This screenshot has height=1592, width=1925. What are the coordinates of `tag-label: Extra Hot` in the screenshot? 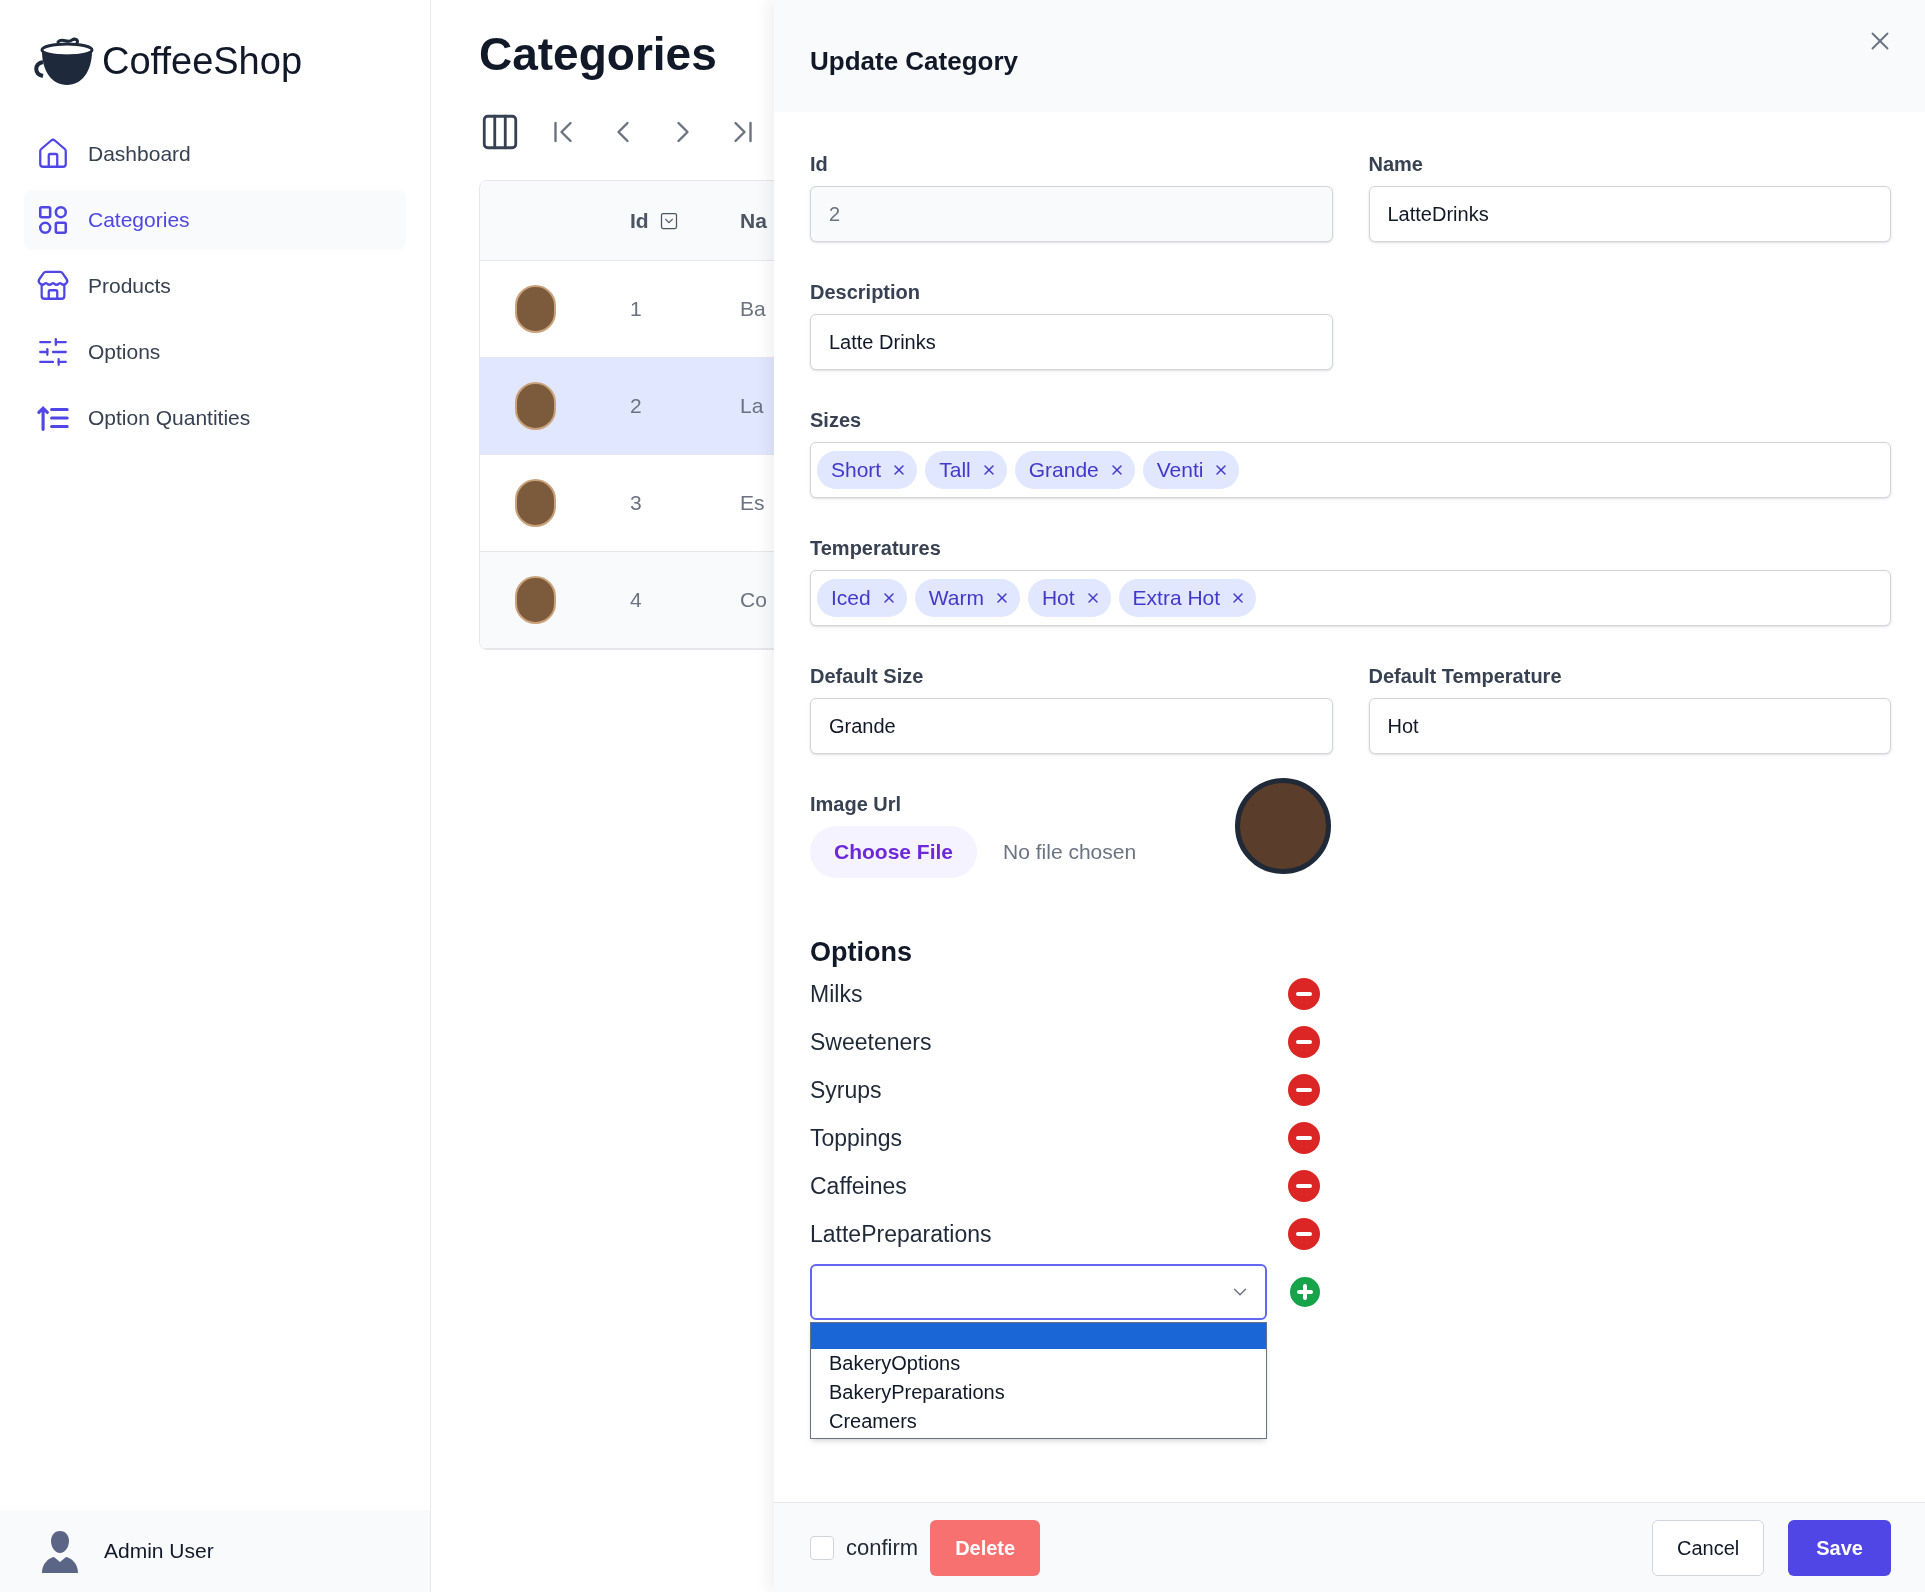 It's located at (1176, 598).